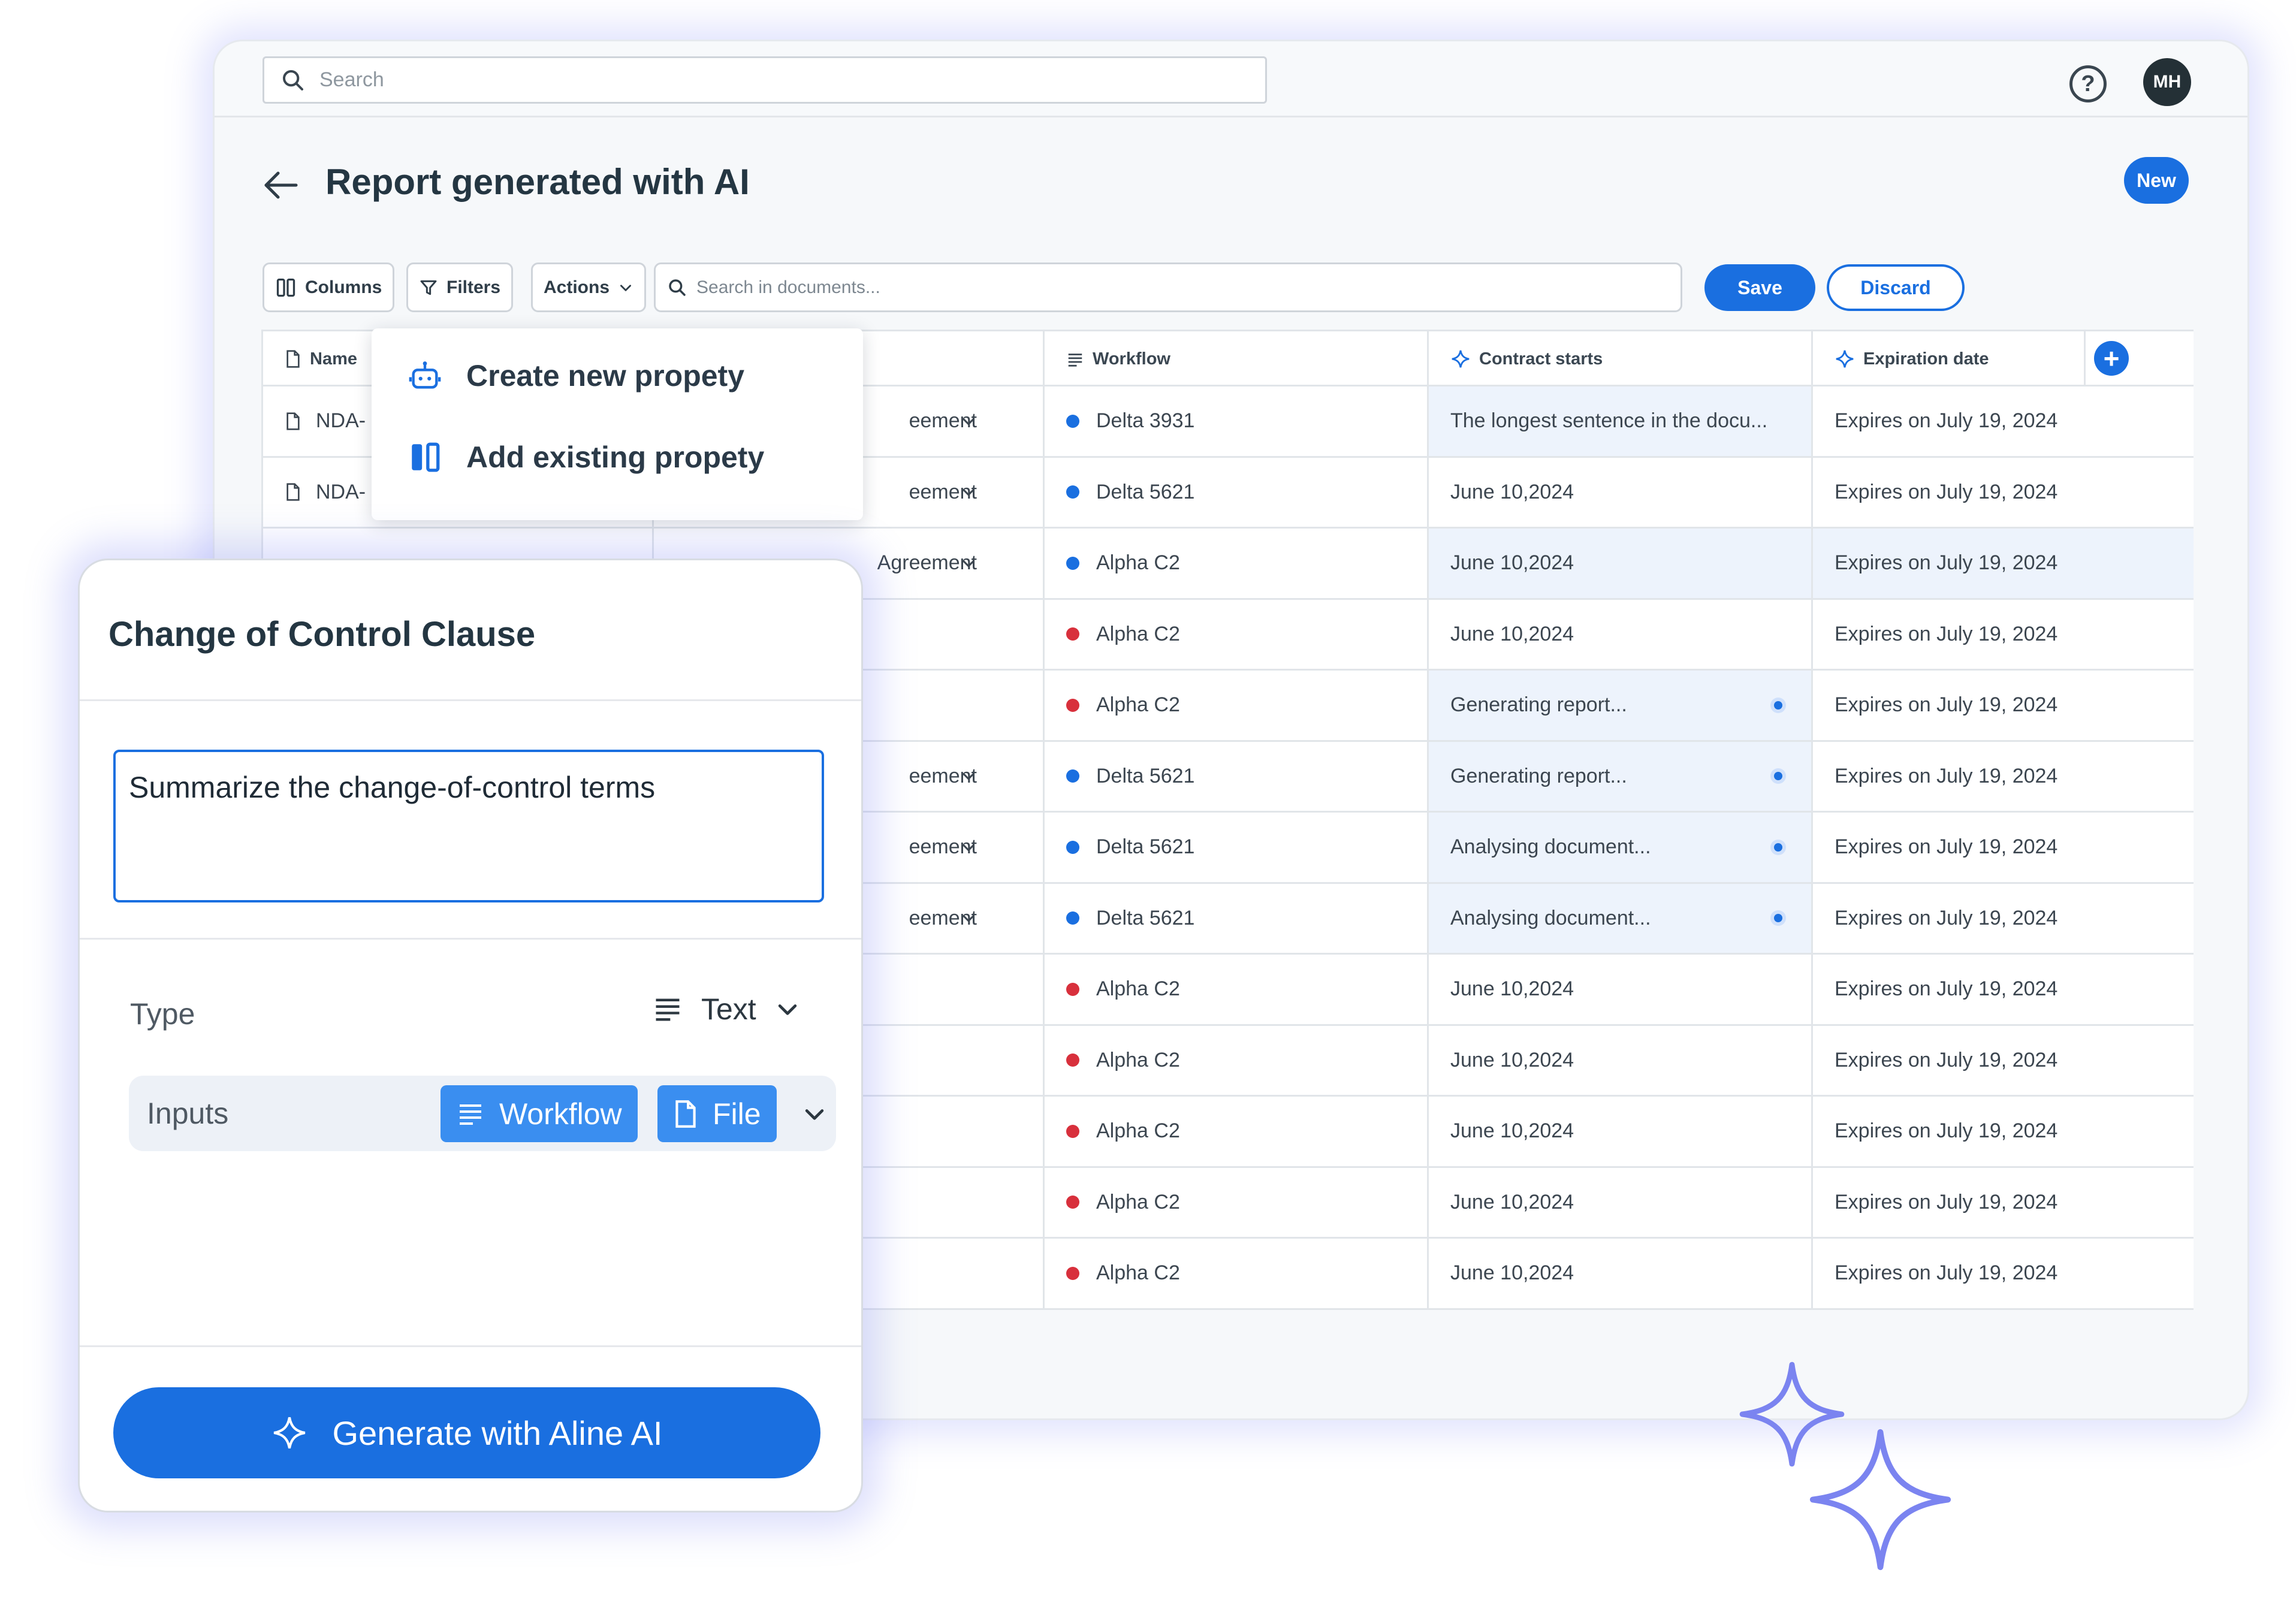  I want to click on discard-button: Discard, so click(1896, 287).